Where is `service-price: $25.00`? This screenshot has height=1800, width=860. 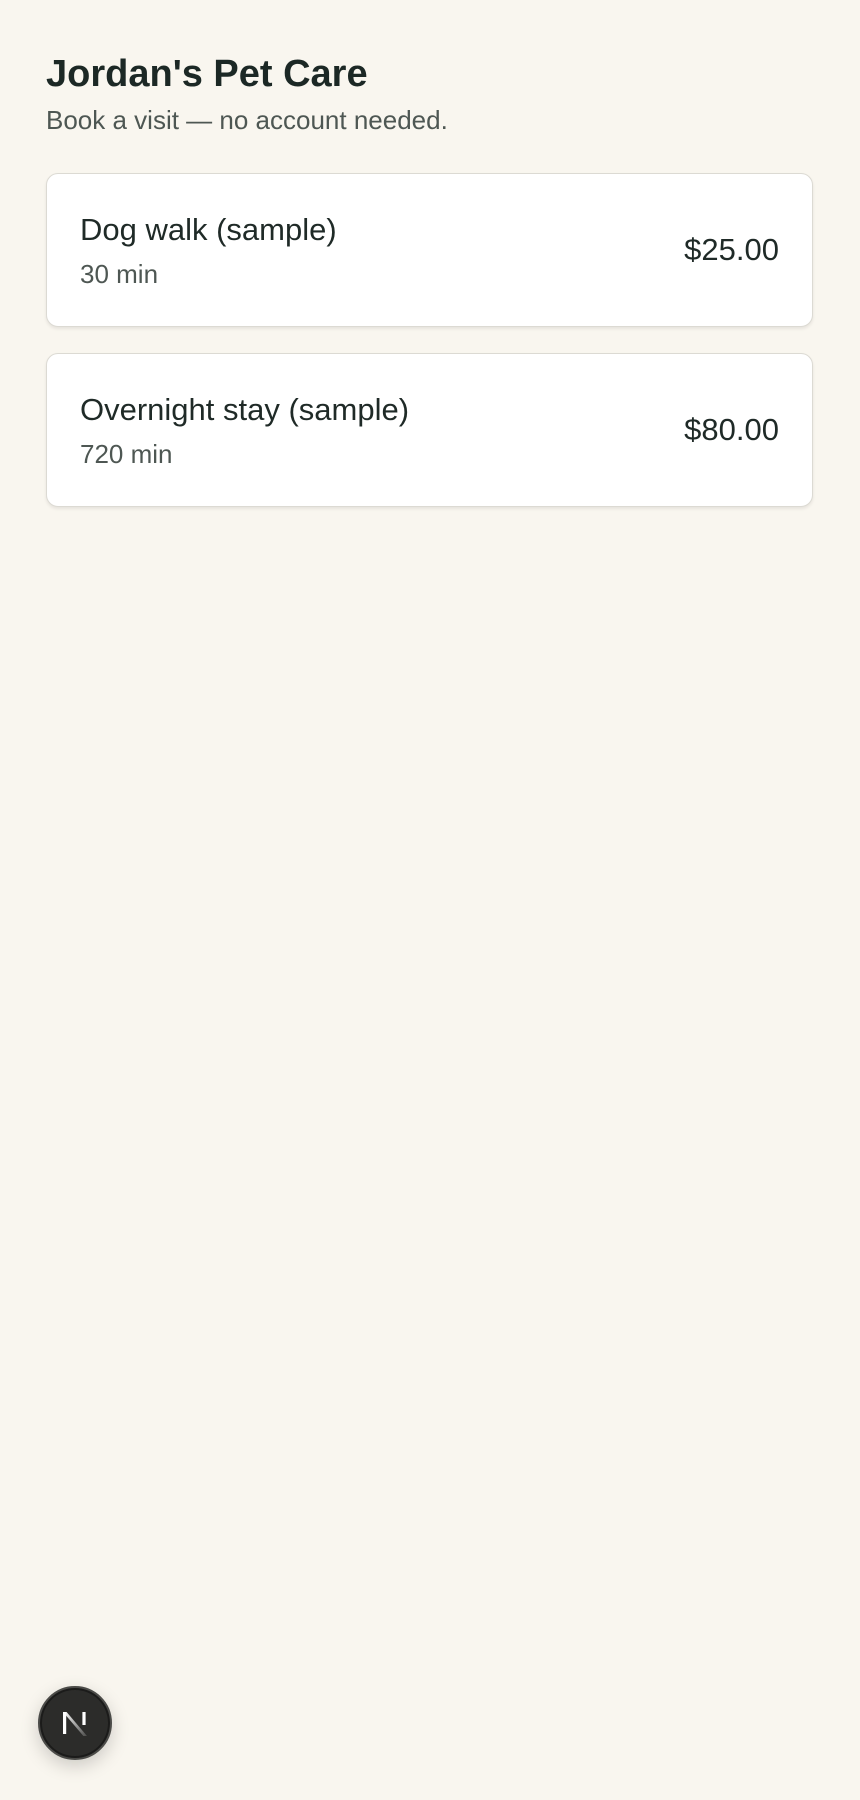
service-price: $25.00 is located at coordinates (731, 249).